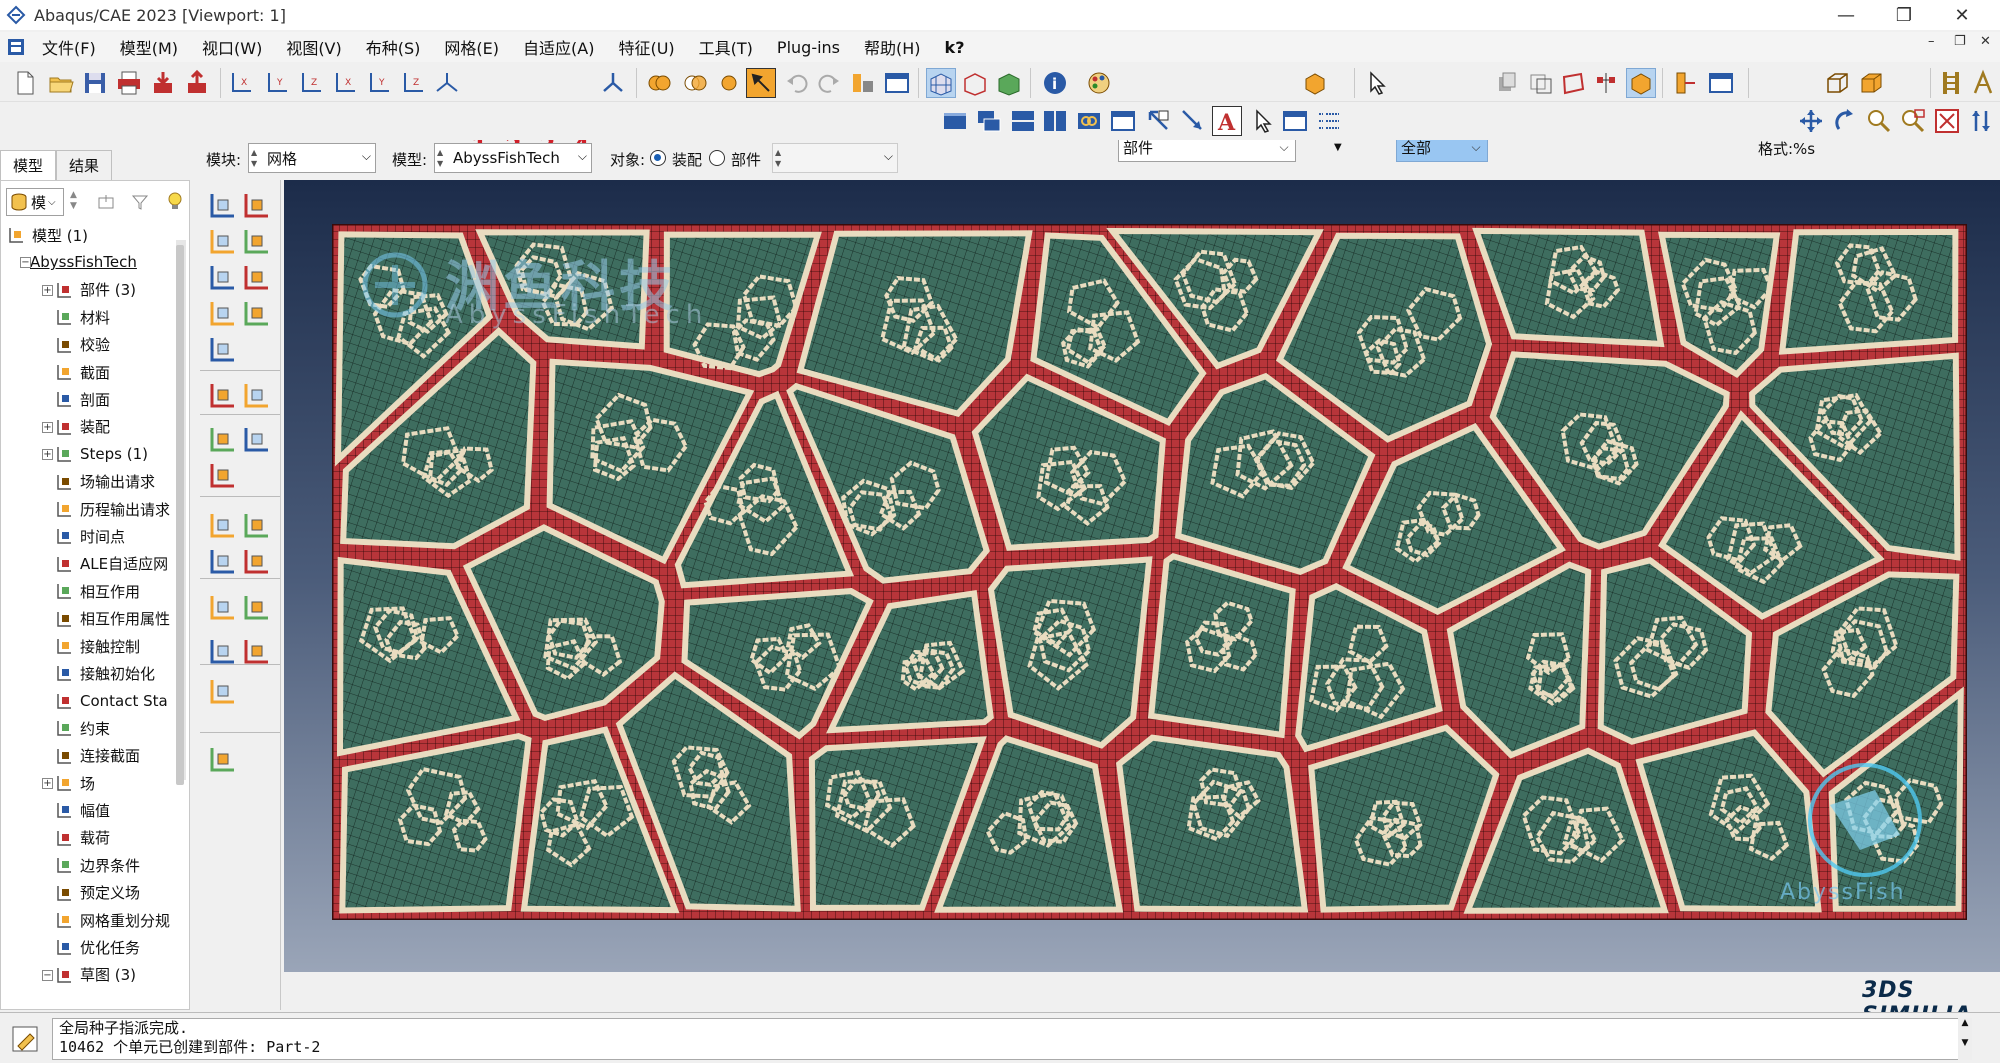 The image size is (2000, 1063). Describe the element at coordinates (313, 47) in the screenshot. I see `menu-view: 视图(V)` at that location.